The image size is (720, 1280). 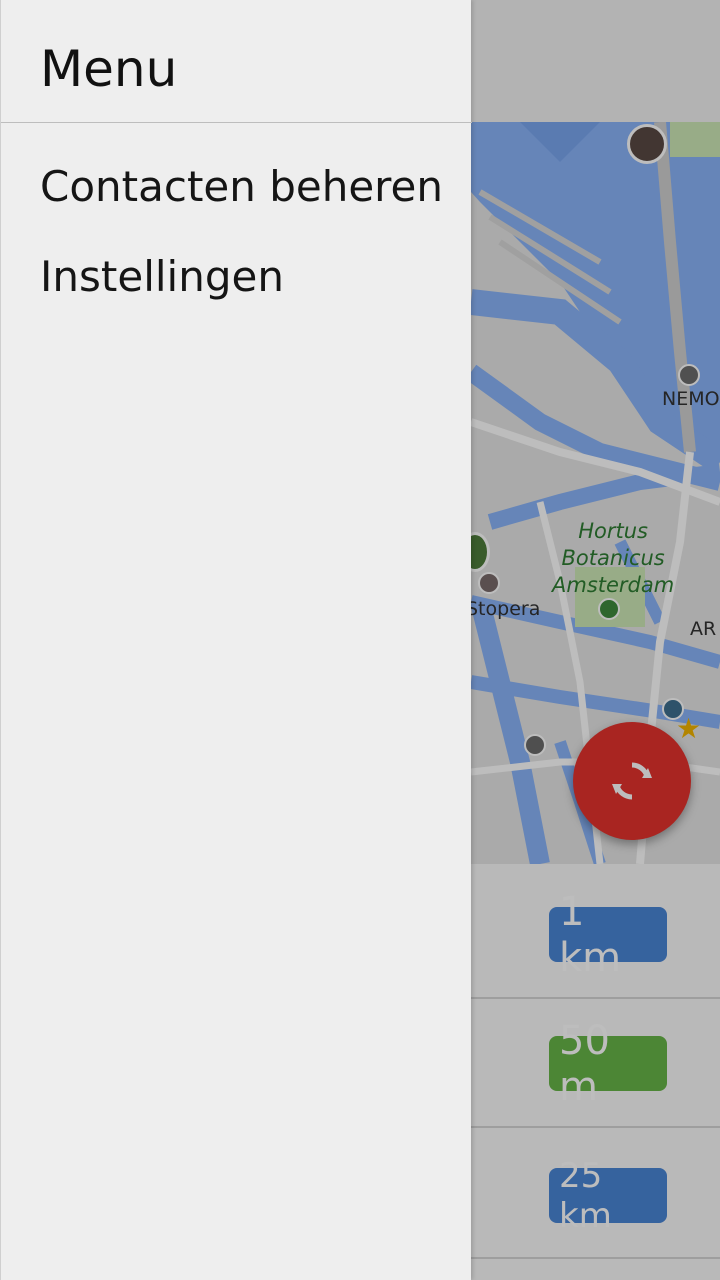 I want to click on drawer-header: Menu, so click(x=236, y=61).